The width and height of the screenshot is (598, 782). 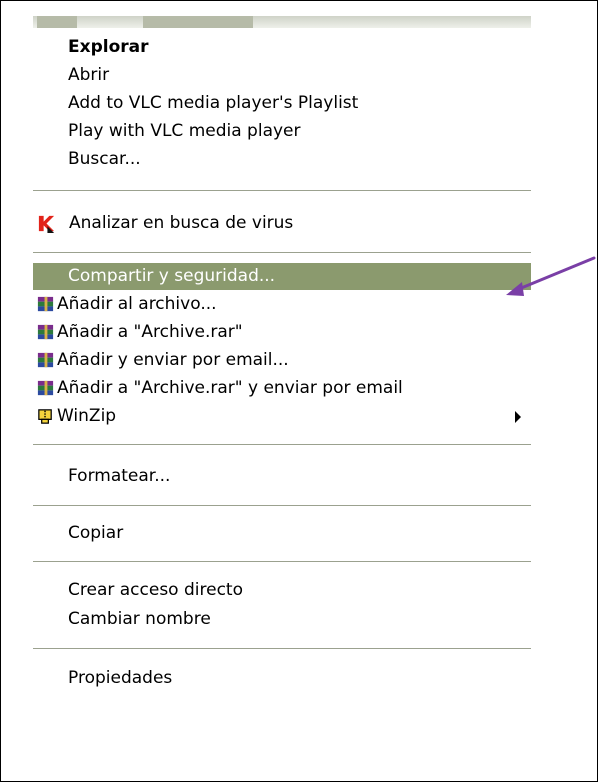 I want to click on menu-item-label: Play with VLC media player, so click(x=184, y=131).